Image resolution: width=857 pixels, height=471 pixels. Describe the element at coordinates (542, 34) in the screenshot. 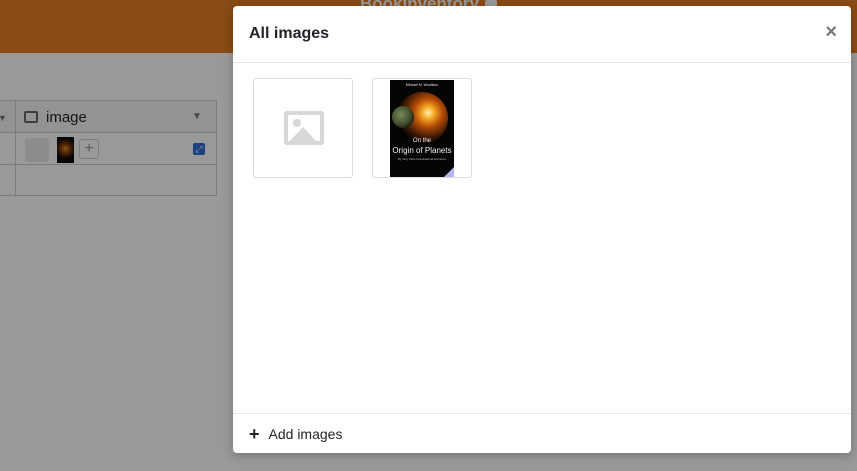

I see `modal-header: All images ×` at that location.